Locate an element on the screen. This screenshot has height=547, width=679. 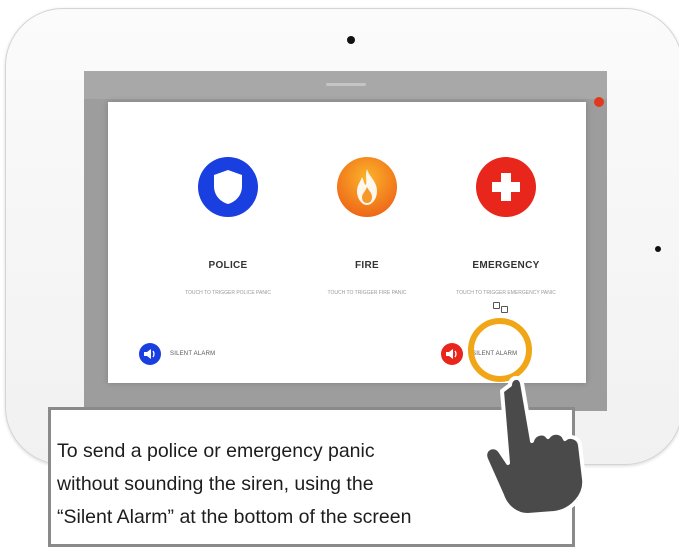
panic-option-police: POLICE TOUCH TO TRIGGER POLICE PANIC is located at coordinates (228, 199).